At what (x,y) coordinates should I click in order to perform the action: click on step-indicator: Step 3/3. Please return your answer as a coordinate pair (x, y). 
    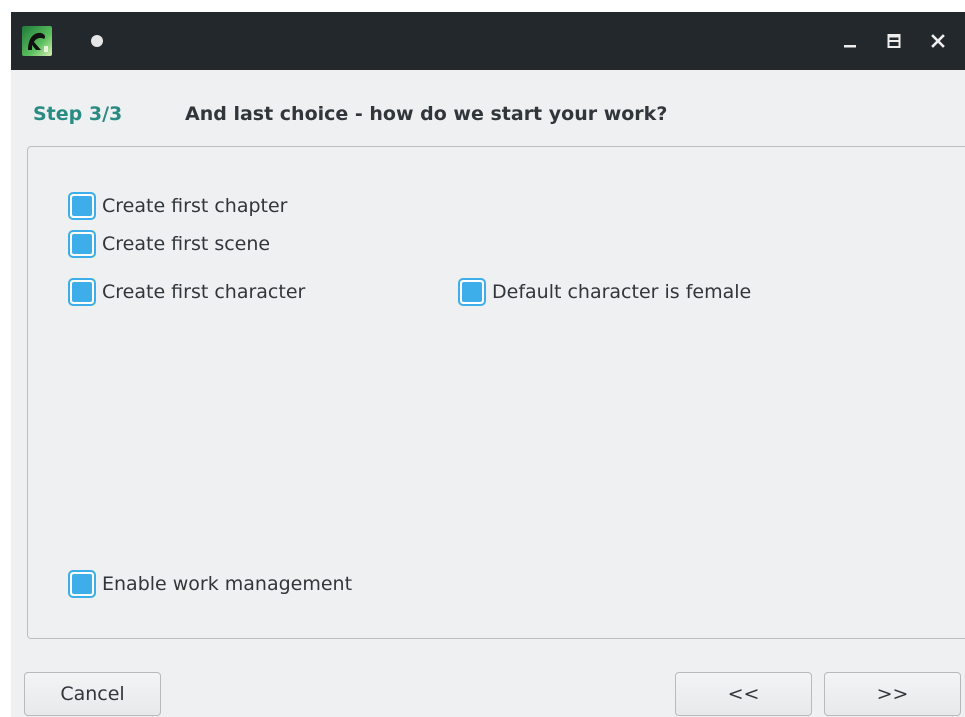
    Looking at the image, I should click on (78, 114).